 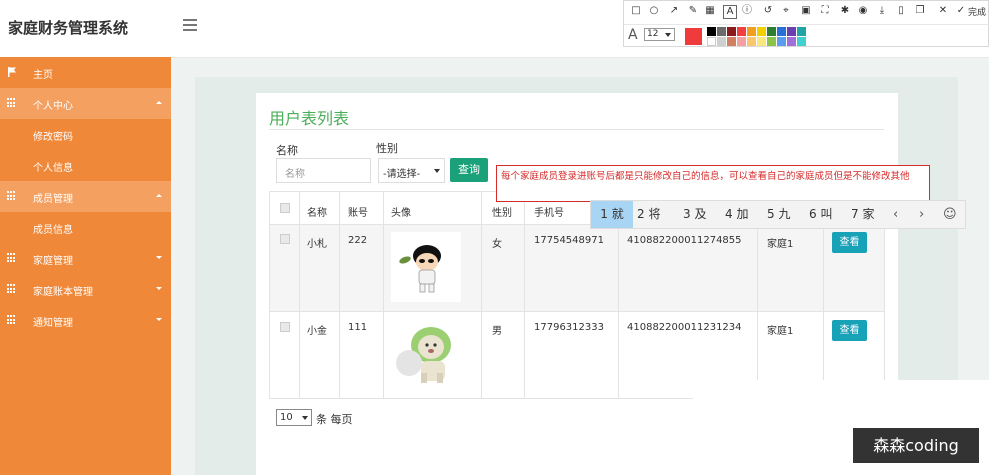 What do you see at coordinates (653, 34) in the screenshot?
I see `font-size-value: 12` at bounding box center [653, 34].